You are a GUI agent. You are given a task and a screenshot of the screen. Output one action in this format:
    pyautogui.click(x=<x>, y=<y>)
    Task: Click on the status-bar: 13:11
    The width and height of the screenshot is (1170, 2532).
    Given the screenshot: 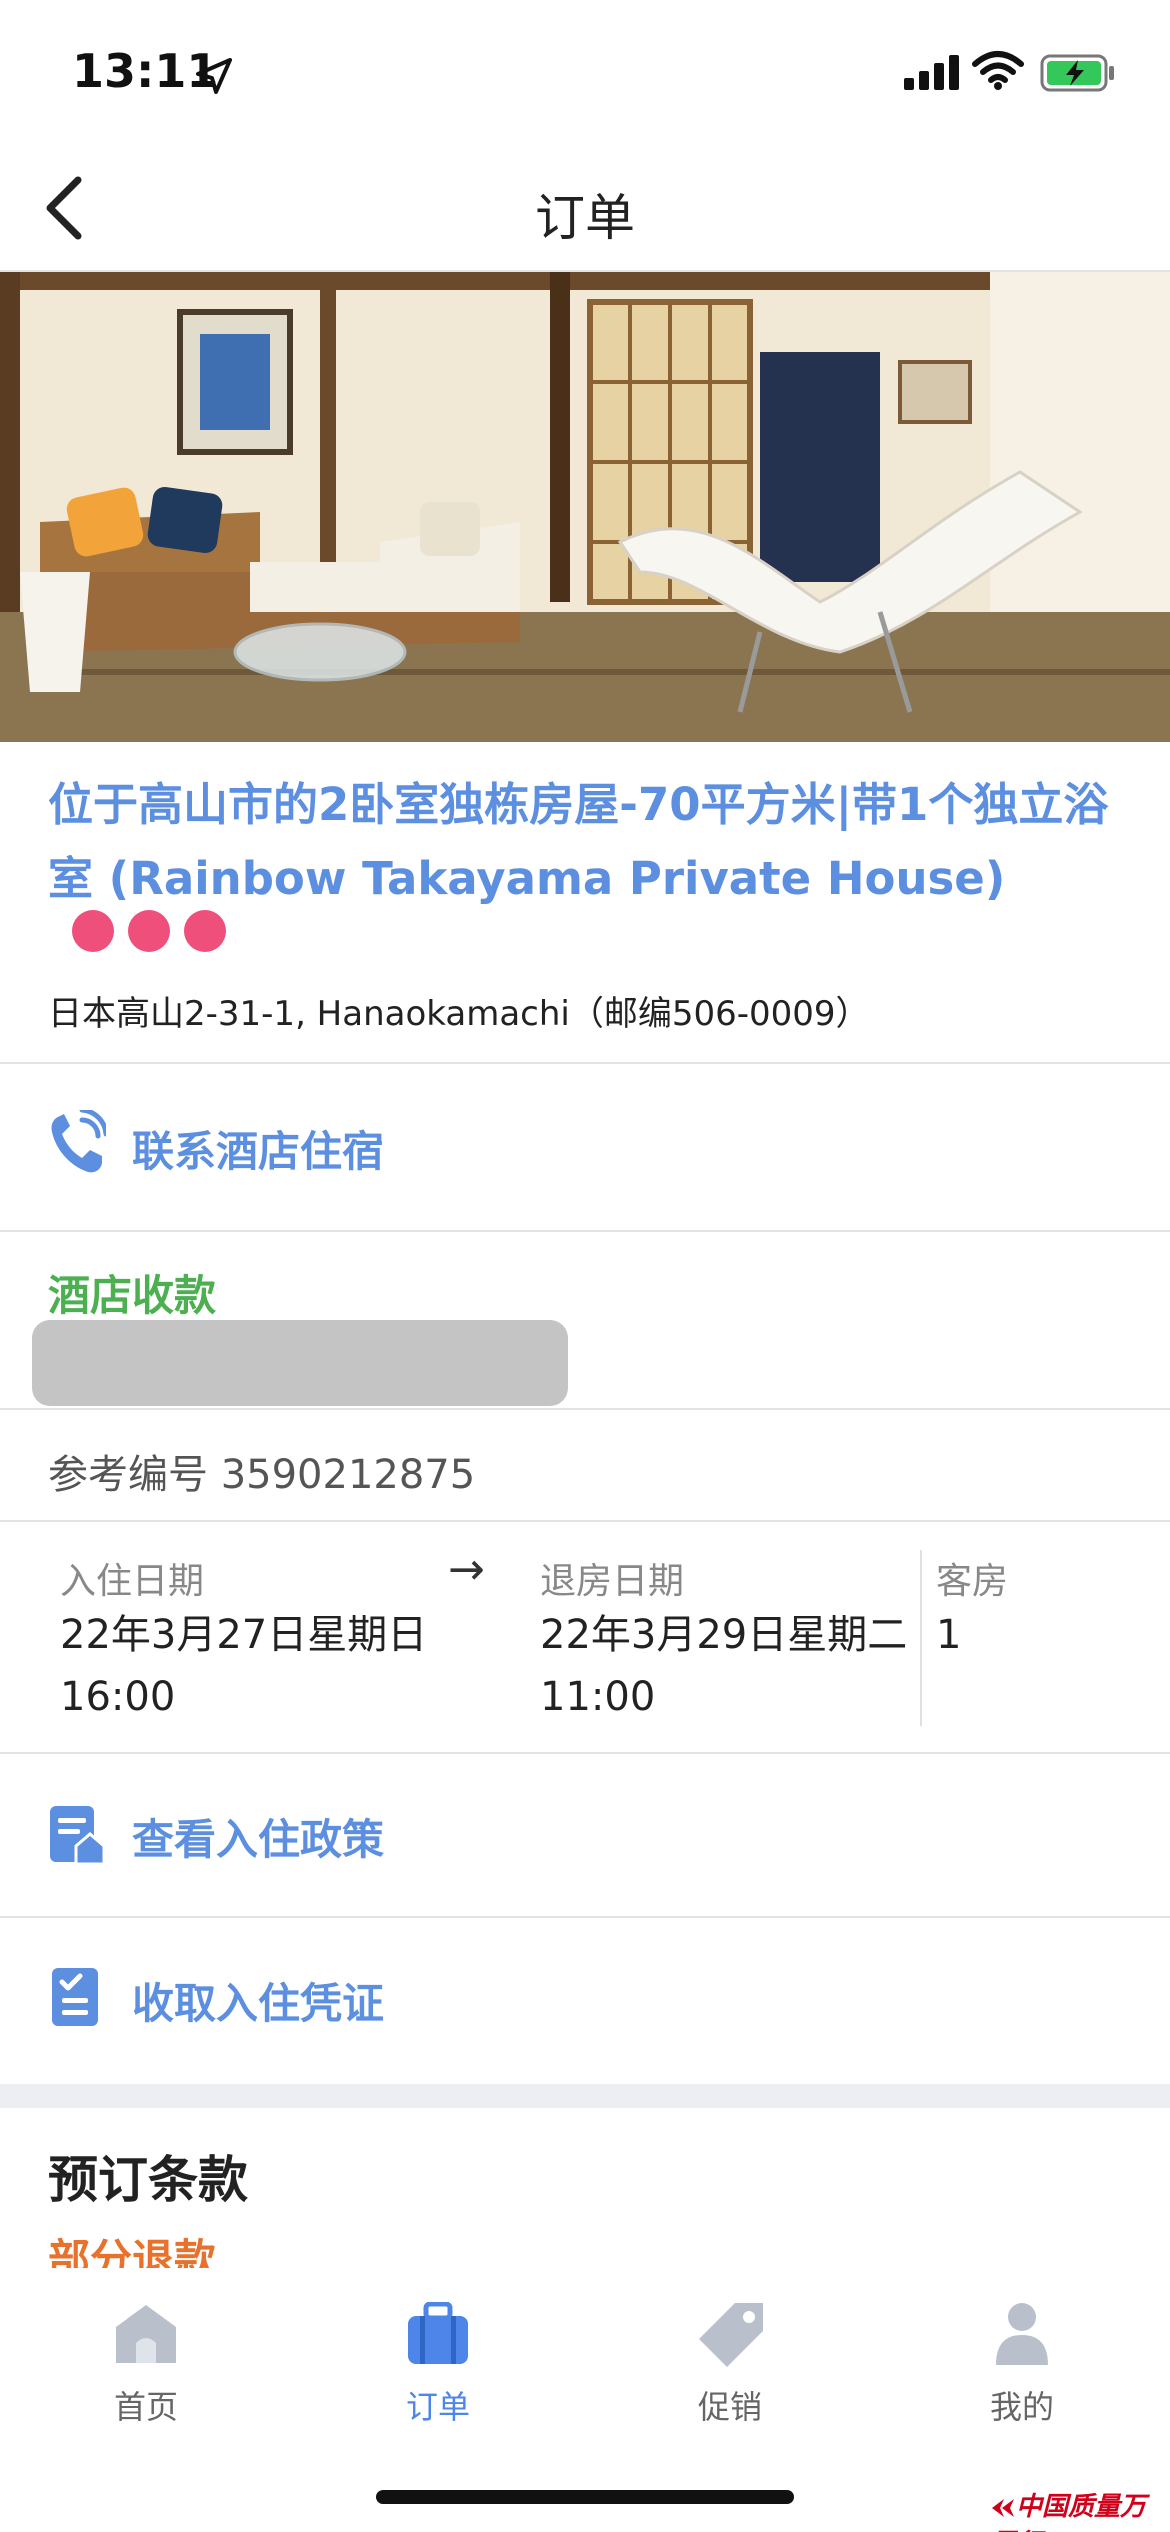 What is the action you would take?
    pyautogui.click(x=585, y=75)
    